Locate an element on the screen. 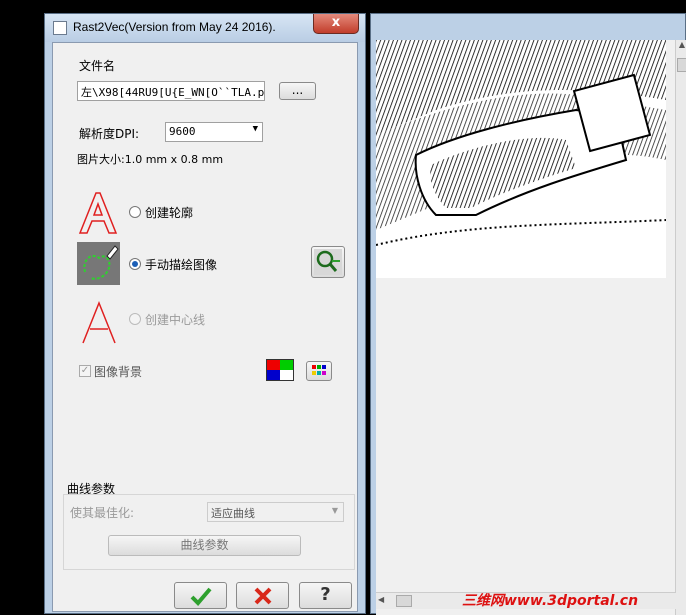 Image resolution: width=686 pixels, height=615 pixels. window-title: Rast2Vec(Version from May 24 2016). is located at coordinates (174, 27).